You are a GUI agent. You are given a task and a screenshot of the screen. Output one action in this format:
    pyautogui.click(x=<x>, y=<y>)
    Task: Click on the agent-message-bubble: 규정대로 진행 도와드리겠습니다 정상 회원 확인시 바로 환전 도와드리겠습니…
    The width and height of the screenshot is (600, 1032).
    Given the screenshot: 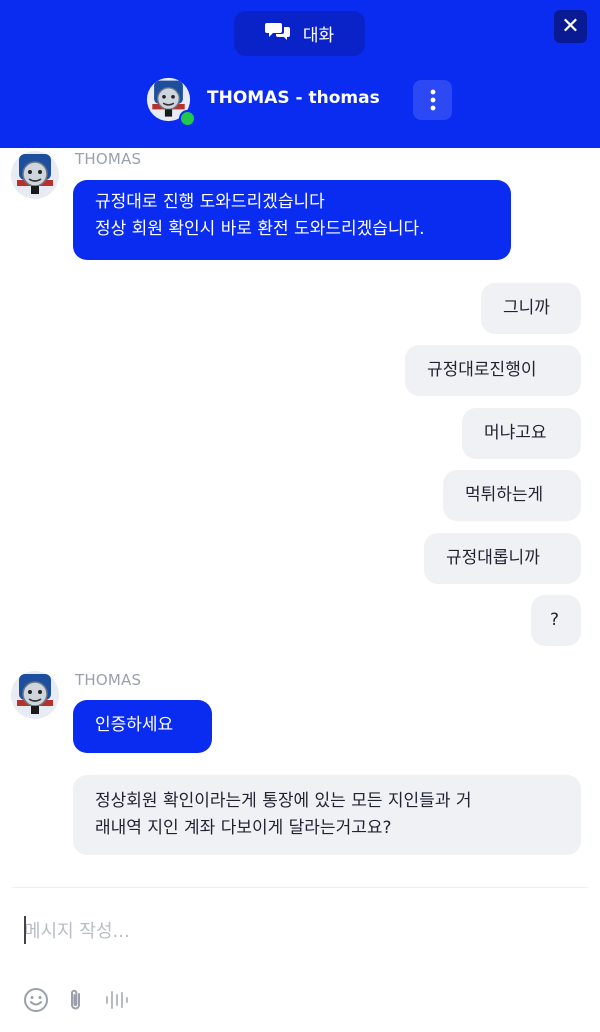 What is the action you would take?
    pyautogui.click(x=292, y=220)
    